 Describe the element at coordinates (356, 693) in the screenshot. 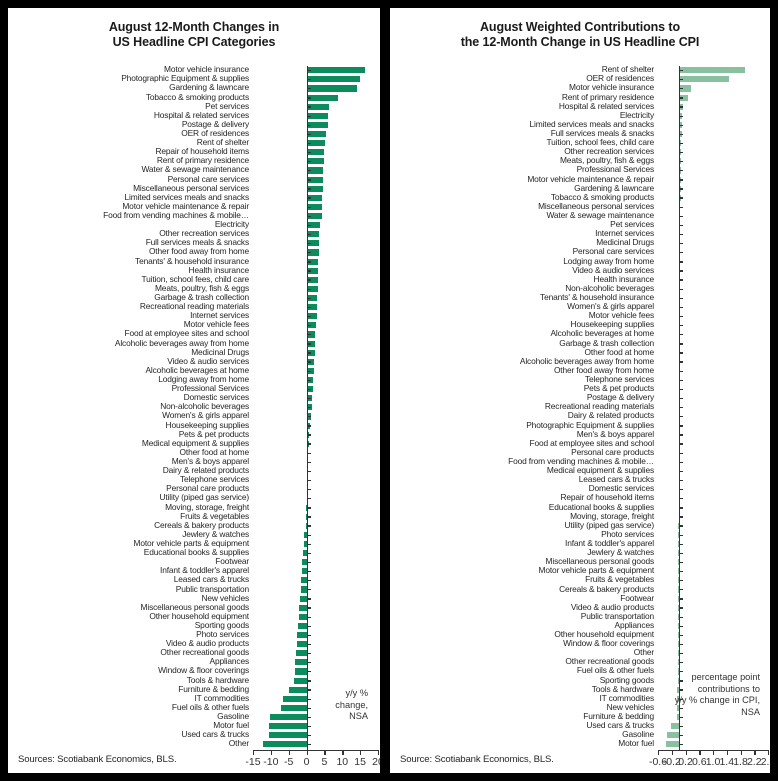

I see `annotation-line: y/y %` at that location.